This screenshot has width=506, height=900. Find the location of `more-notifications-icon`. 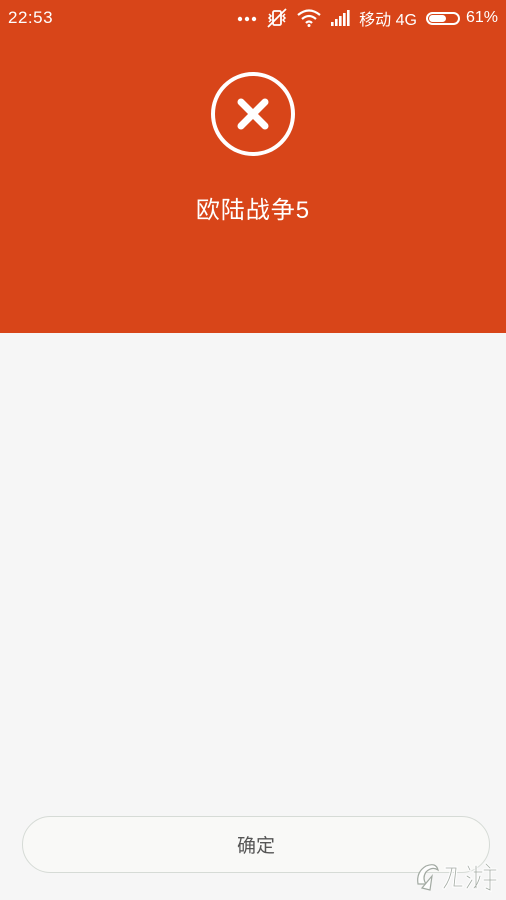

more-notifications-icon is located at coordinates (247, 18).